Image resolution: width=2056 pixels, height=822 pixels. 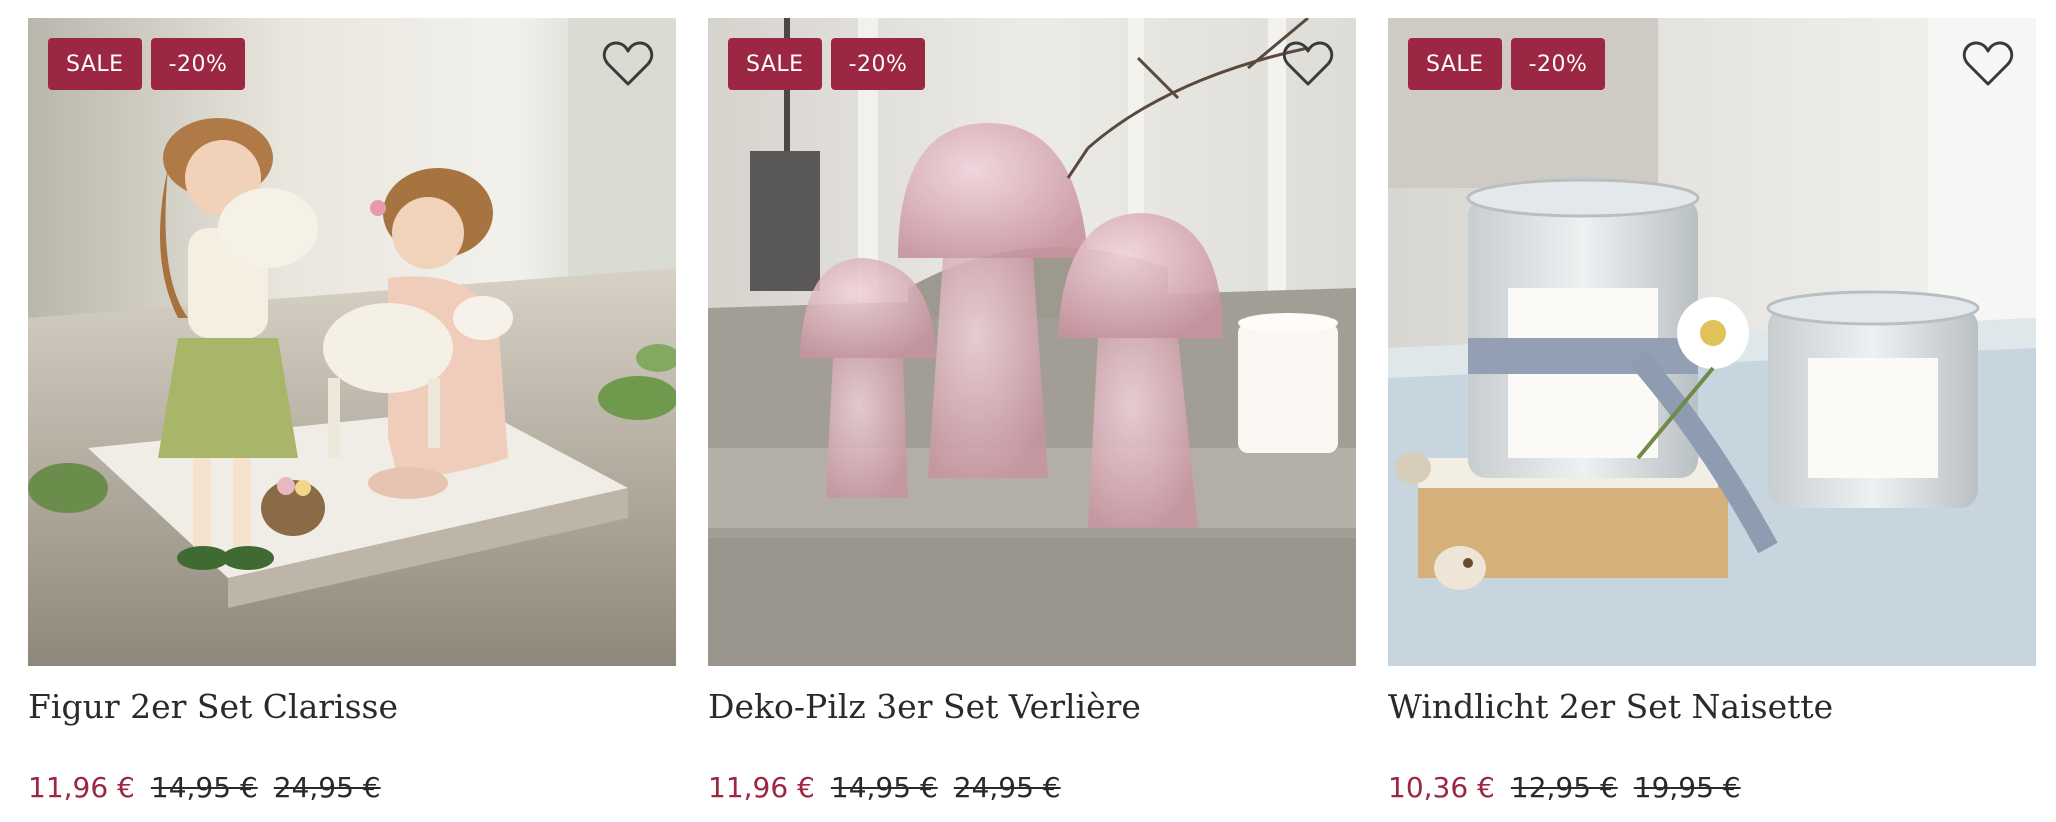 What do you see at coordinates (1712, 707) in the screenshot?
I see `product-title: Windlicht 2er Set Naisette` at bounding box center [1712, 707].